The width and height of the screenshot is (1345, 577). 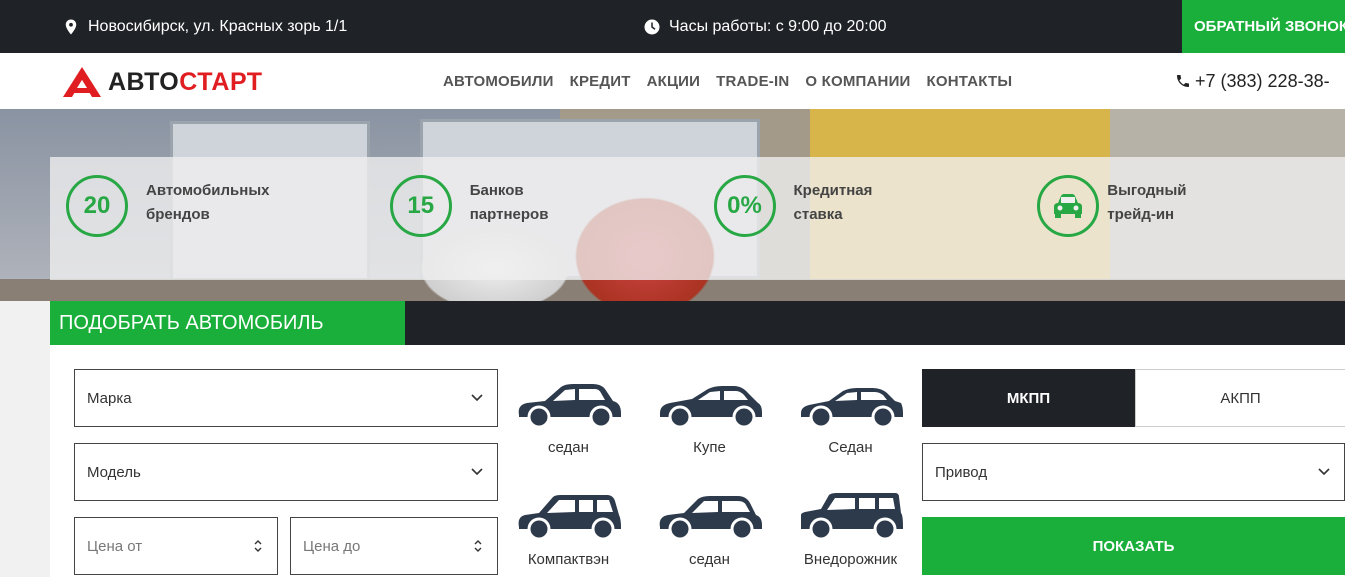 What do you see at coordinates (498, 81) in the screenshot?
I see `nav-cars: АВТОМОБИЛИ` at bounding box center [498, 81].